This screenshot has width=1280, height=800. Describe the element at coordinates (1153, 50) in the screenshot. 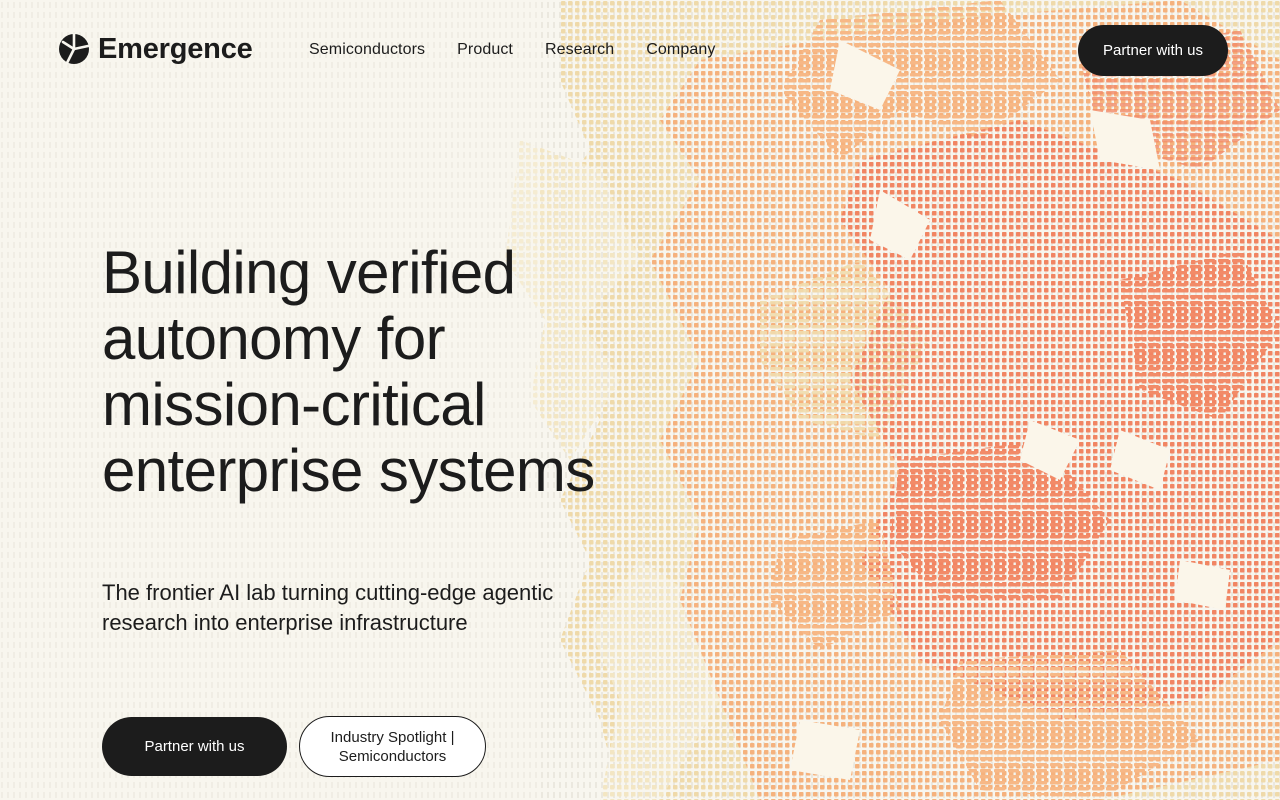

I see `nav-partner-button: Partner with us` at that location.